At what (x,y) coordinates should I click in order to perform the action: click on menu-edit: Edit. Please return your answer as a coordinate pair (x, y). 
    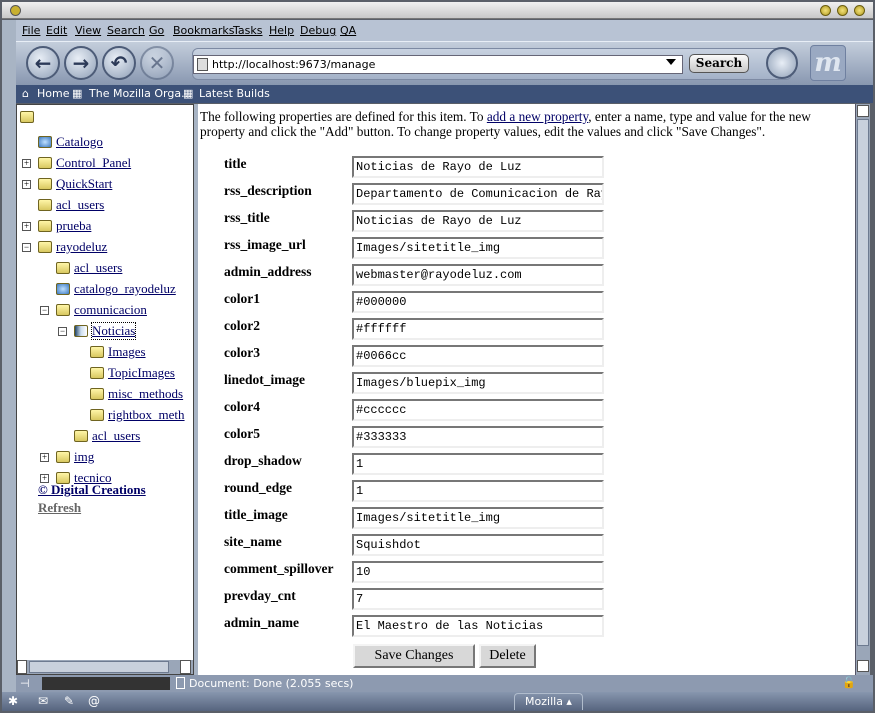
    Looking at the image, I should click on (56, 30).